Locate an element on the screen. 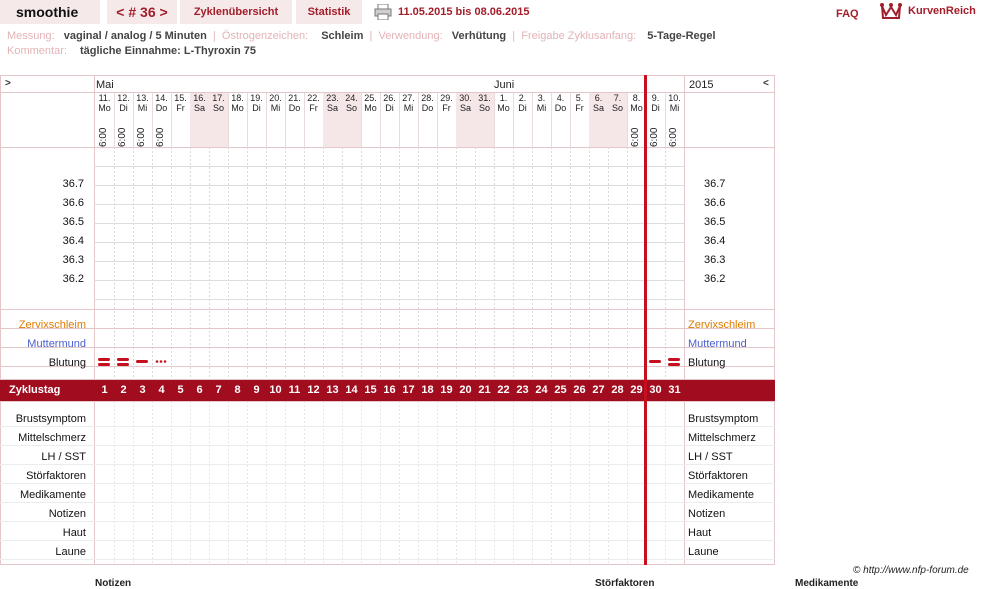  bleeding-mark-schmier is located at coordinates (161, 361).